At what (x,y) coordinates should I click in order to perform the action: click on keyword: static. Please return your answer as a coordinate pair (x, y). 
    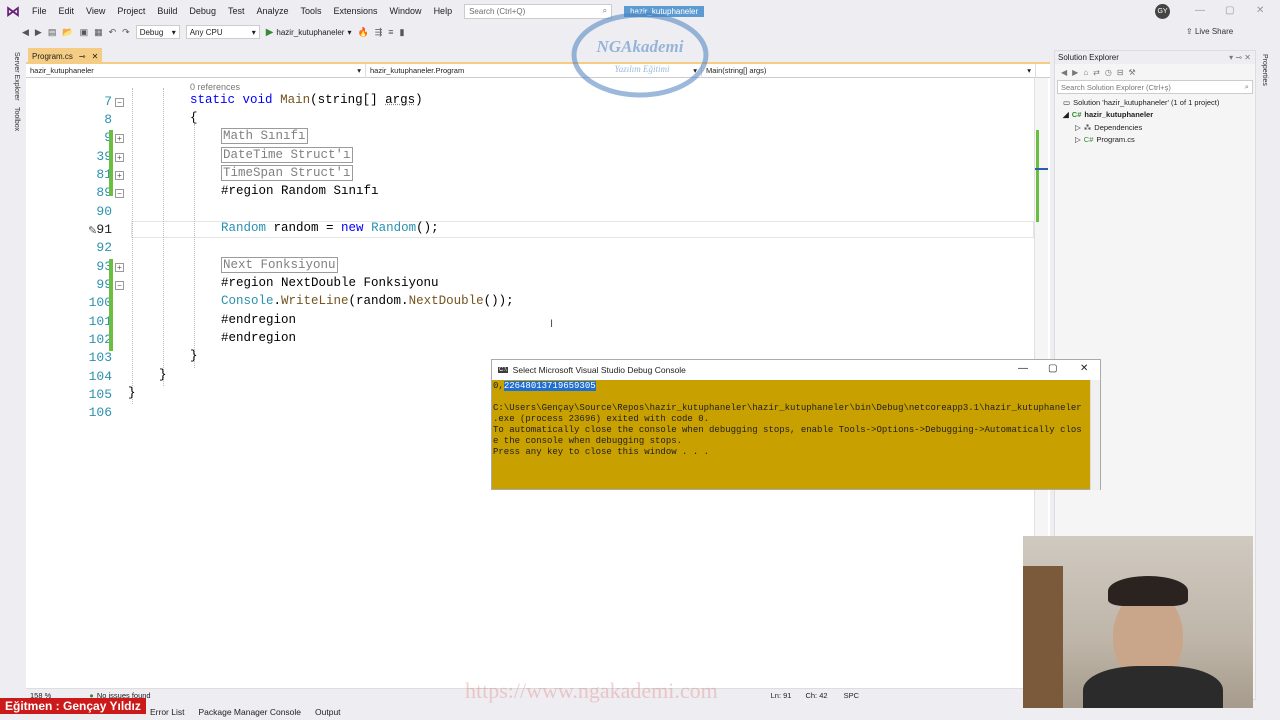
    Looking at the image, I should click on (213, 100).